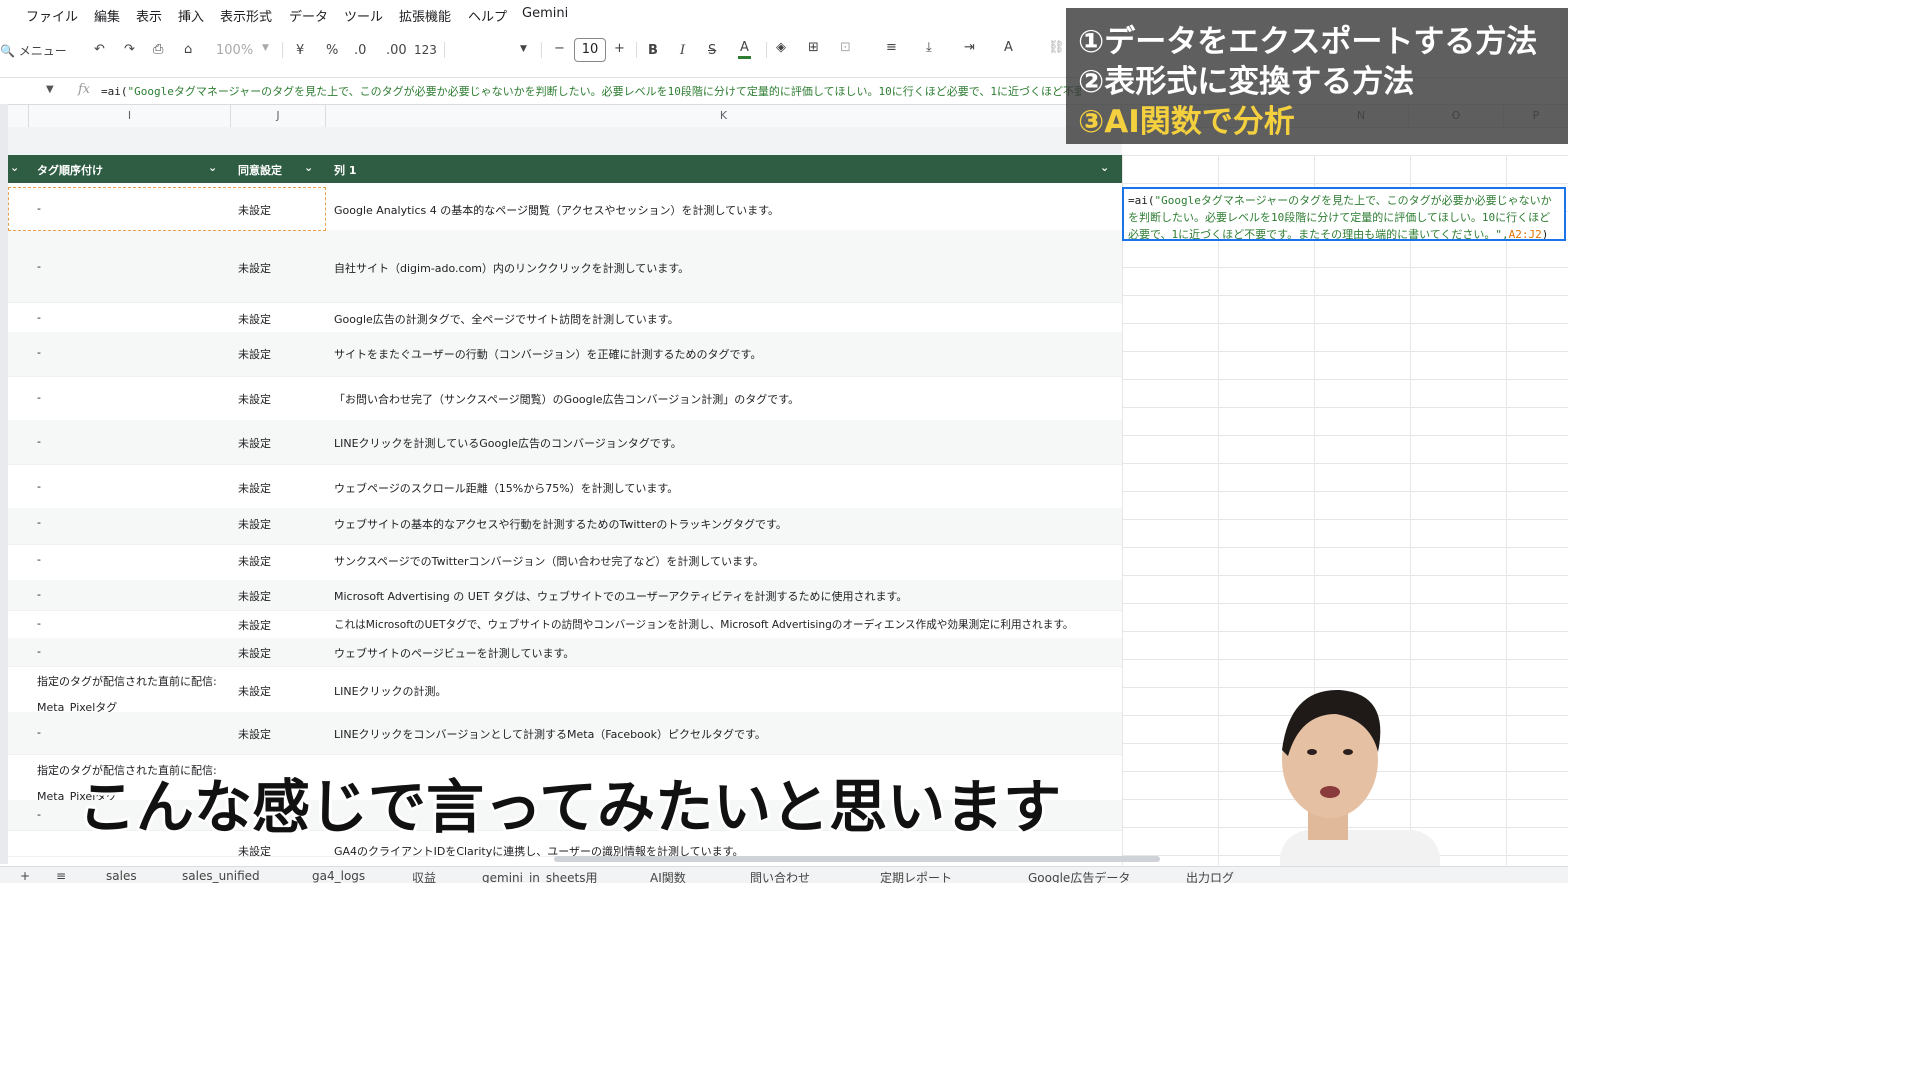 Image resolution: width=1920 pixels, height=1080 pixels. What do you see at coordinates (188, 49) in the screenshot?
I see `paint-format-icon: ⌂` at bounding box center [188, 49].